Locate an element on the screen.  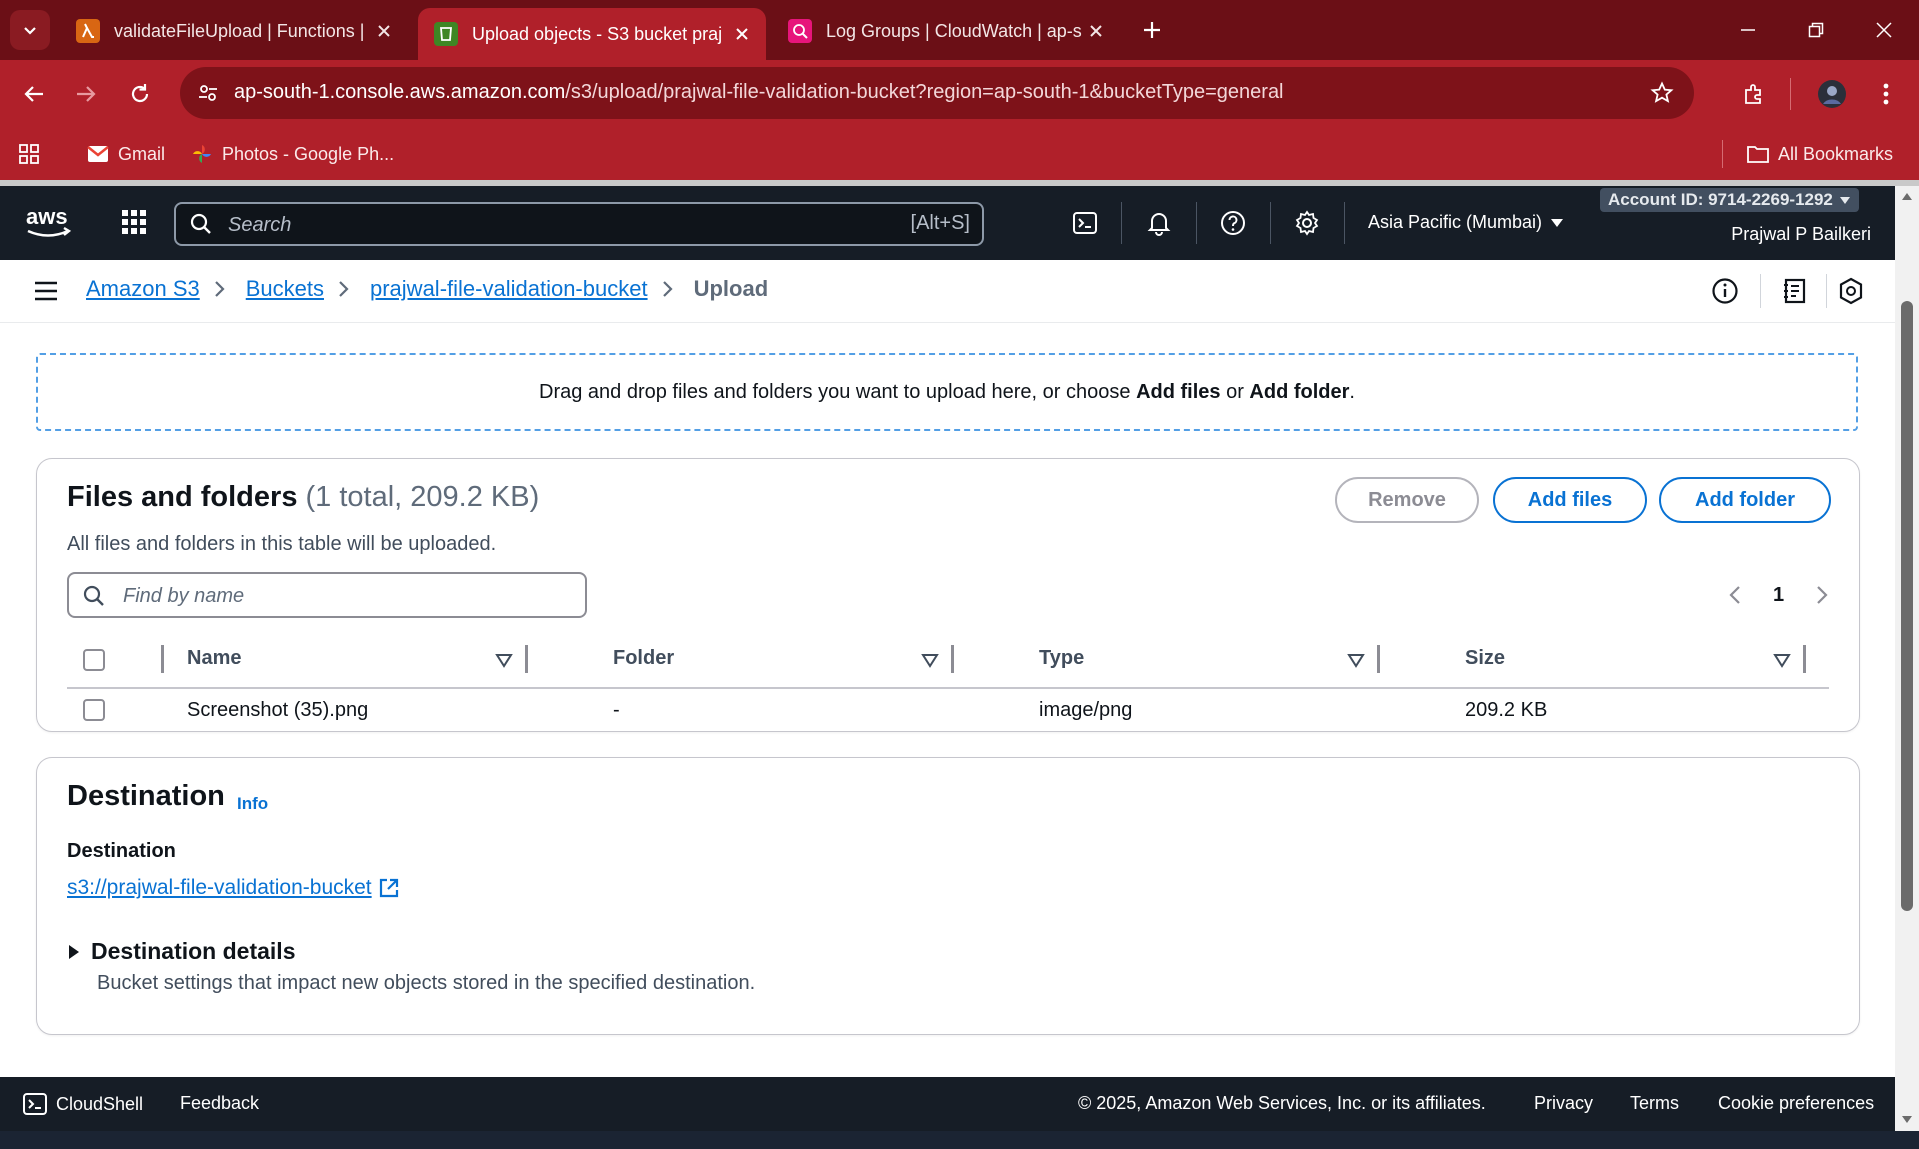
restore-icon is located at coordinates (1816, 30).